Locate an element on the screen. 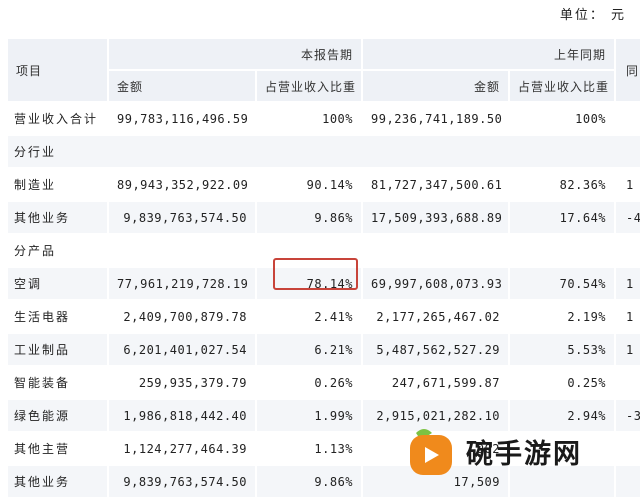 This screenshot has height=499, width=640. watermark: 碗手游网 is located at coordinates (517, 451).